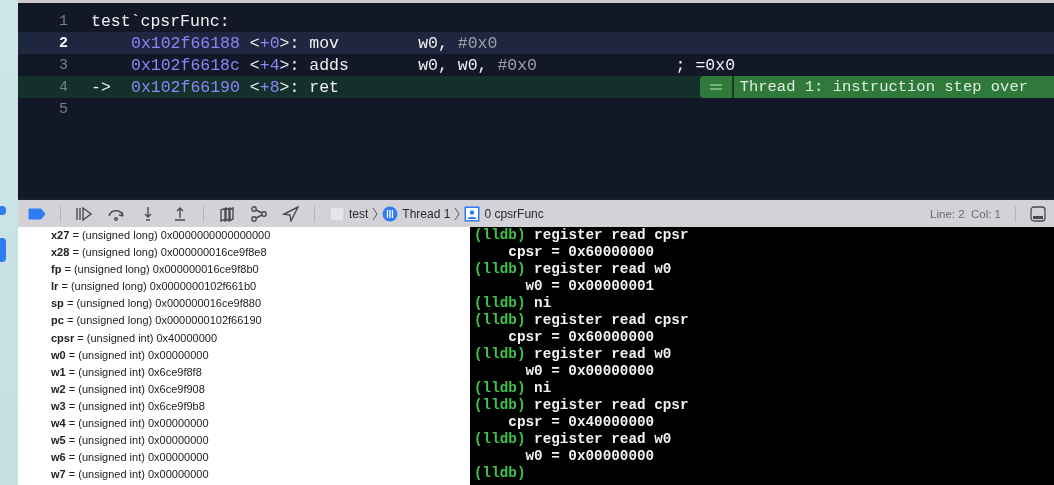 Image resolution: width=1054 pixels, height=485 pixels. Describe the element at coordinates (291, 213) in the screenshot. I see `location-icon` at that location.